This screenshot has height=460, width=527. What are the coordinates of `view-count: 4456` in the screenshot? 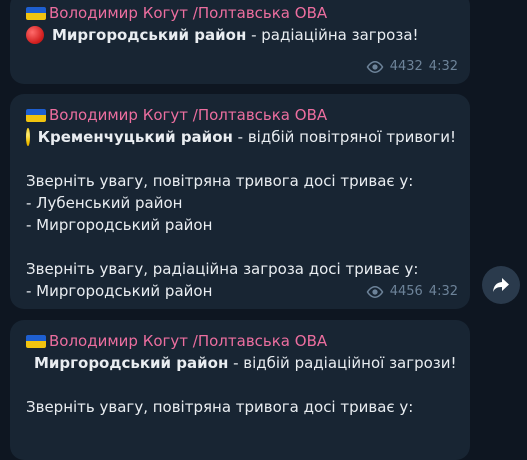 It's located at (406, 291).